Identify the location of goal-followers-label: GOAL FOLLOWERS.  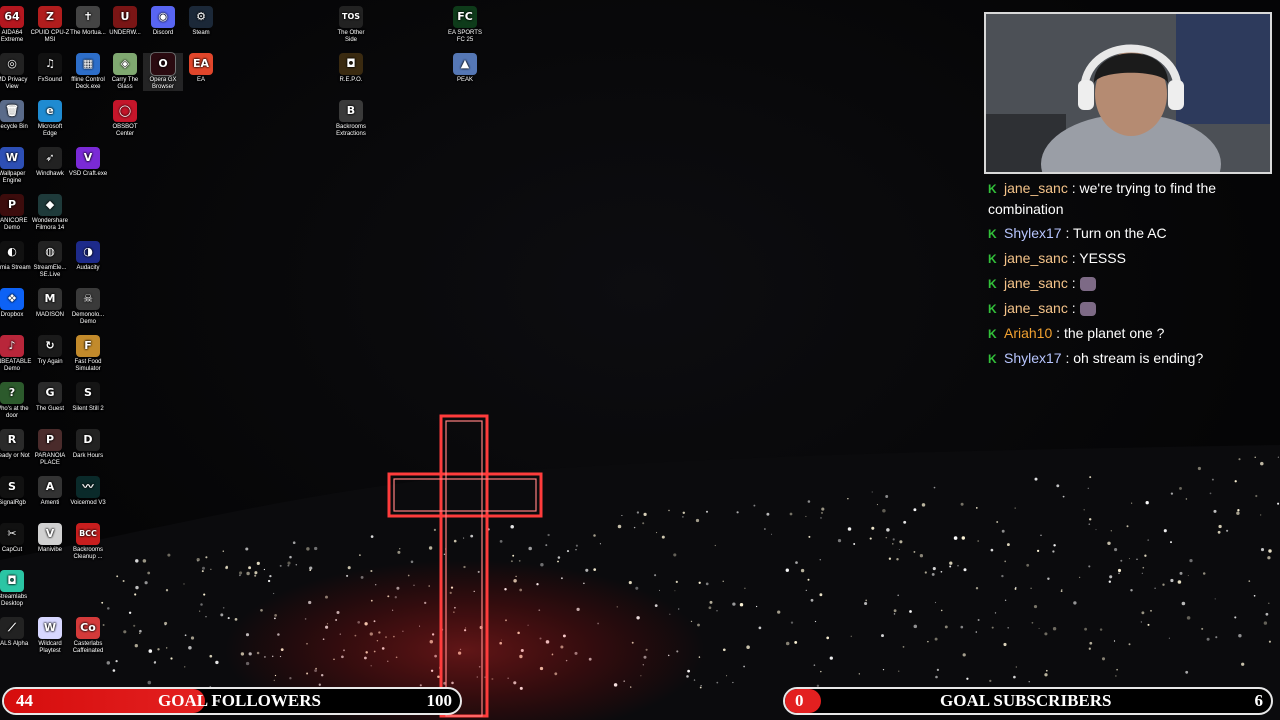
(239, 700).